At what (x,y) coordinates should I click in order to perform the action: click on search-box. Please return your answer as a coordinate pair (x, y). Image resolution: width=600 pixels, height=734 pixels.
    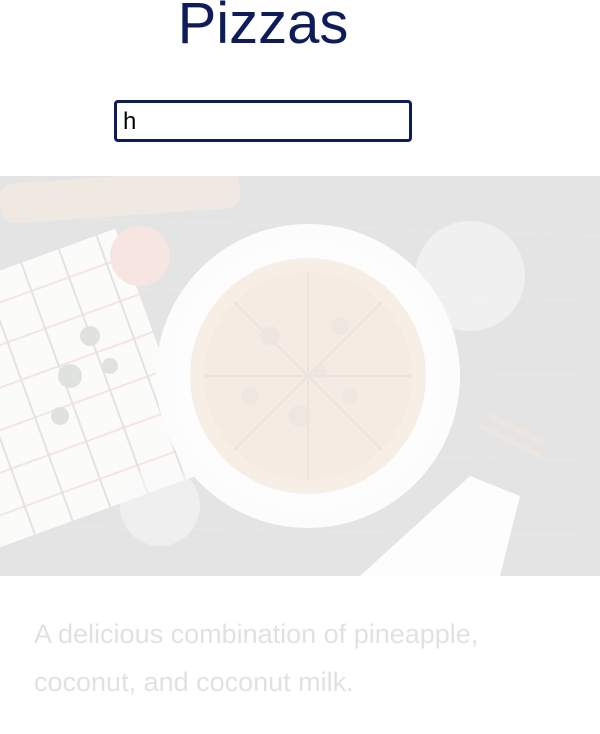
    Looking at the image, I should click on (263, 121).